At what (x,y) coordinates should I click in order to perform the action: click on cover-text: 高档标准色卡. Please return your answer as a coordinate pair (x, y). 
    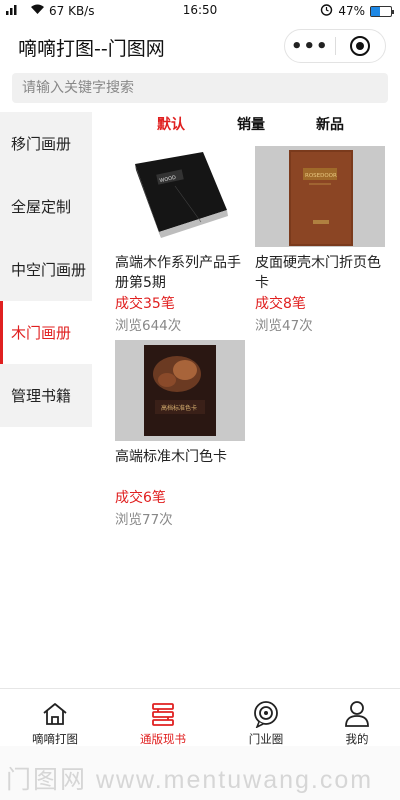
    Looking at the image, I should click on (179, 408).